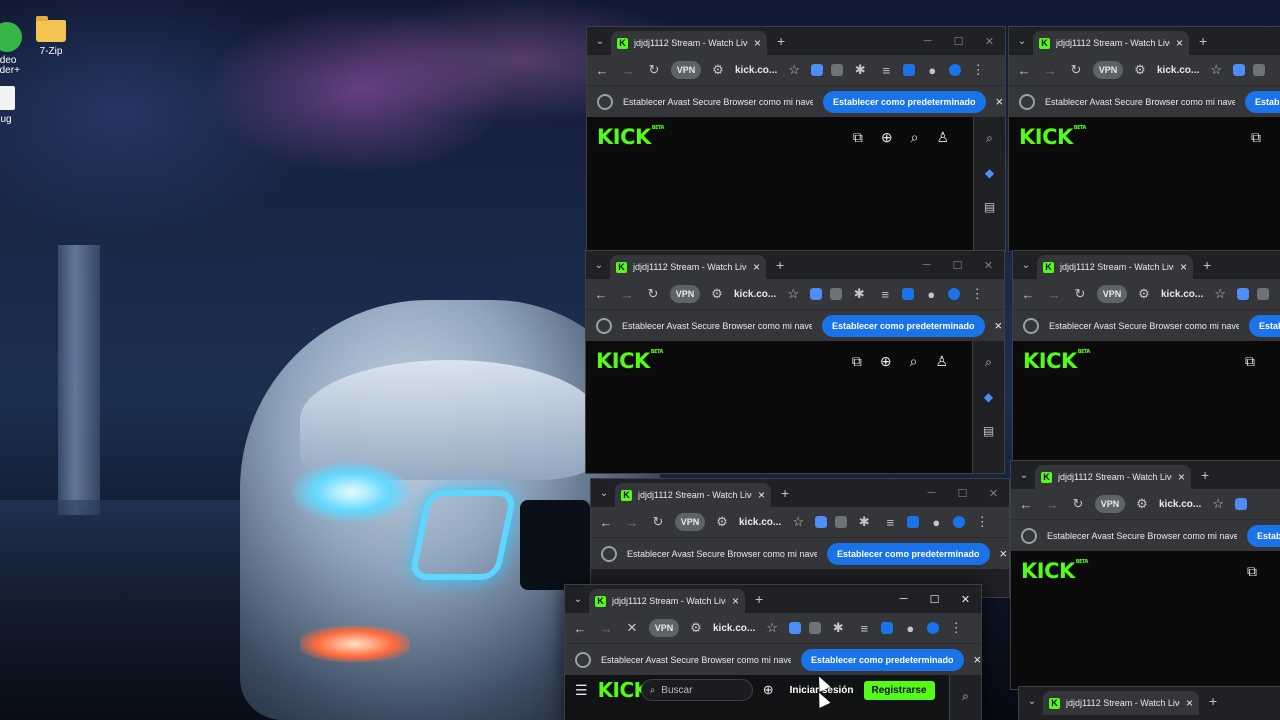 The width and height of the screenshot is (1280, 720). Describe the element at coordinates (11, 49) in the screenshot. I see `desktop-icon-video-downloader: ideo ader+` at that location.